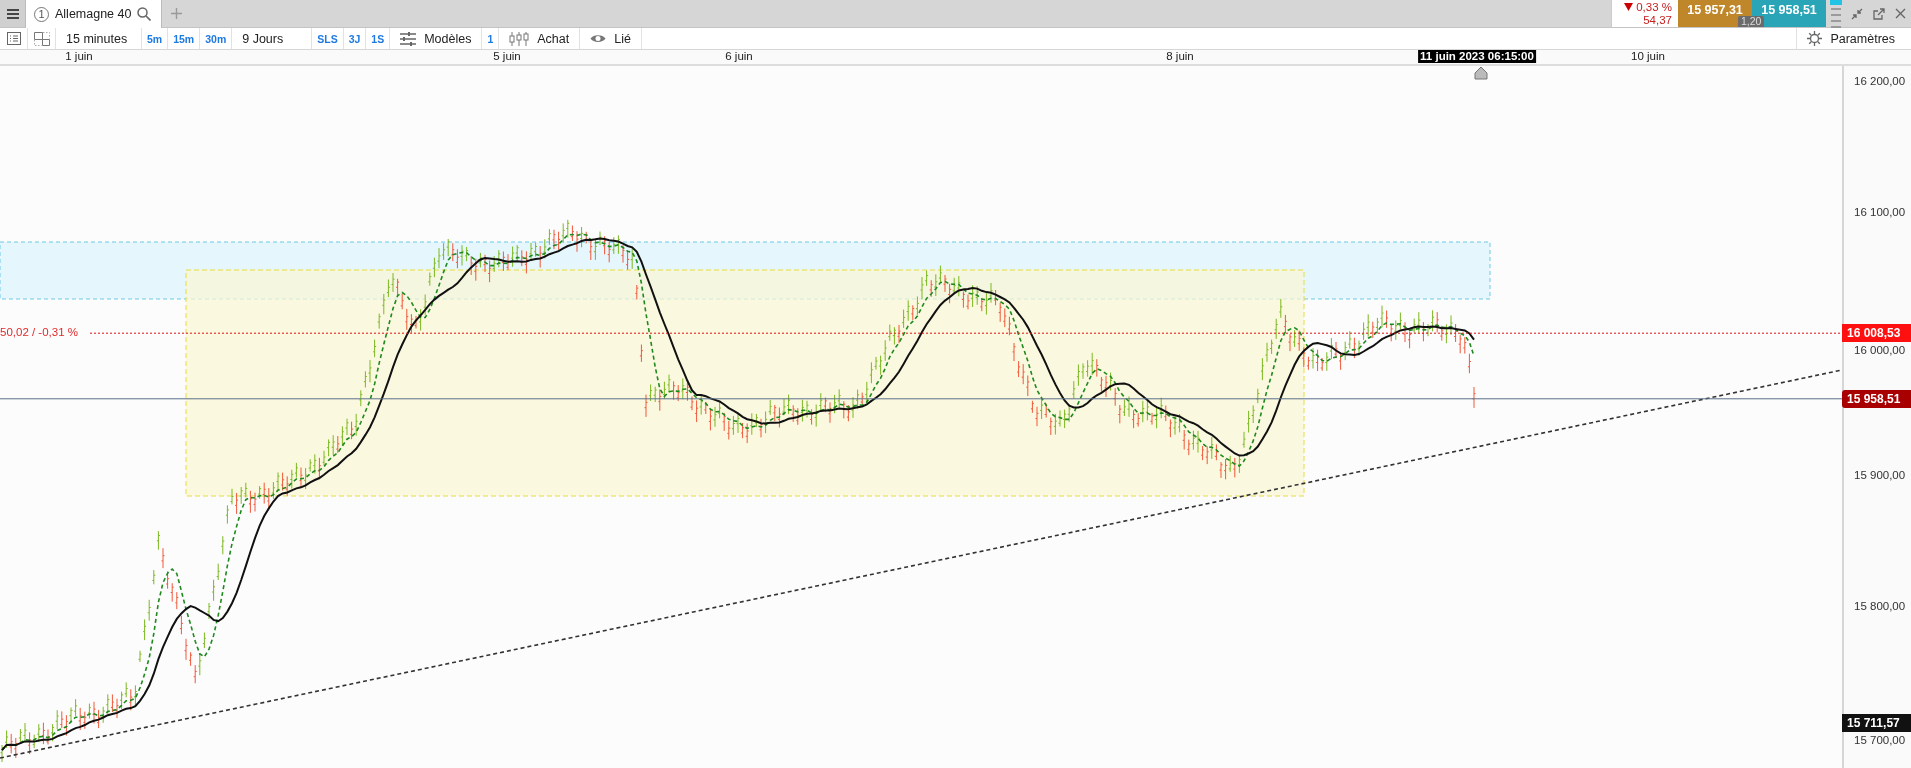 This screenshot has height=768, width=1911. What do you see at coordinates (328, 38) in the screenshot?
I see `period-preset: SLS` at bounding box center [328, 38].